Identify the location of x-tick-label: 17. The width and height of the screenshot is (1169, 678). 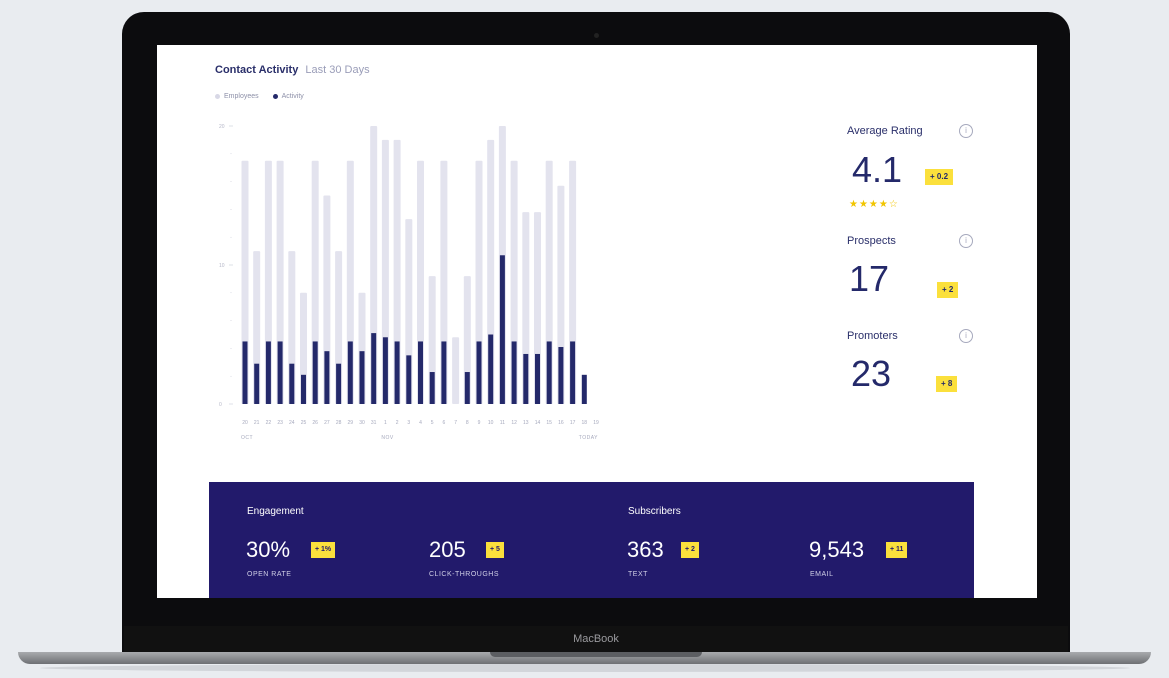
(573, 423).